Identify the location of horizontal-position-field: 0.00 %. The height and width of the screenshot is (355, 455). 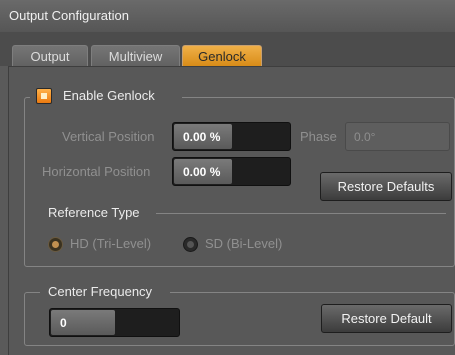
(231, 171).